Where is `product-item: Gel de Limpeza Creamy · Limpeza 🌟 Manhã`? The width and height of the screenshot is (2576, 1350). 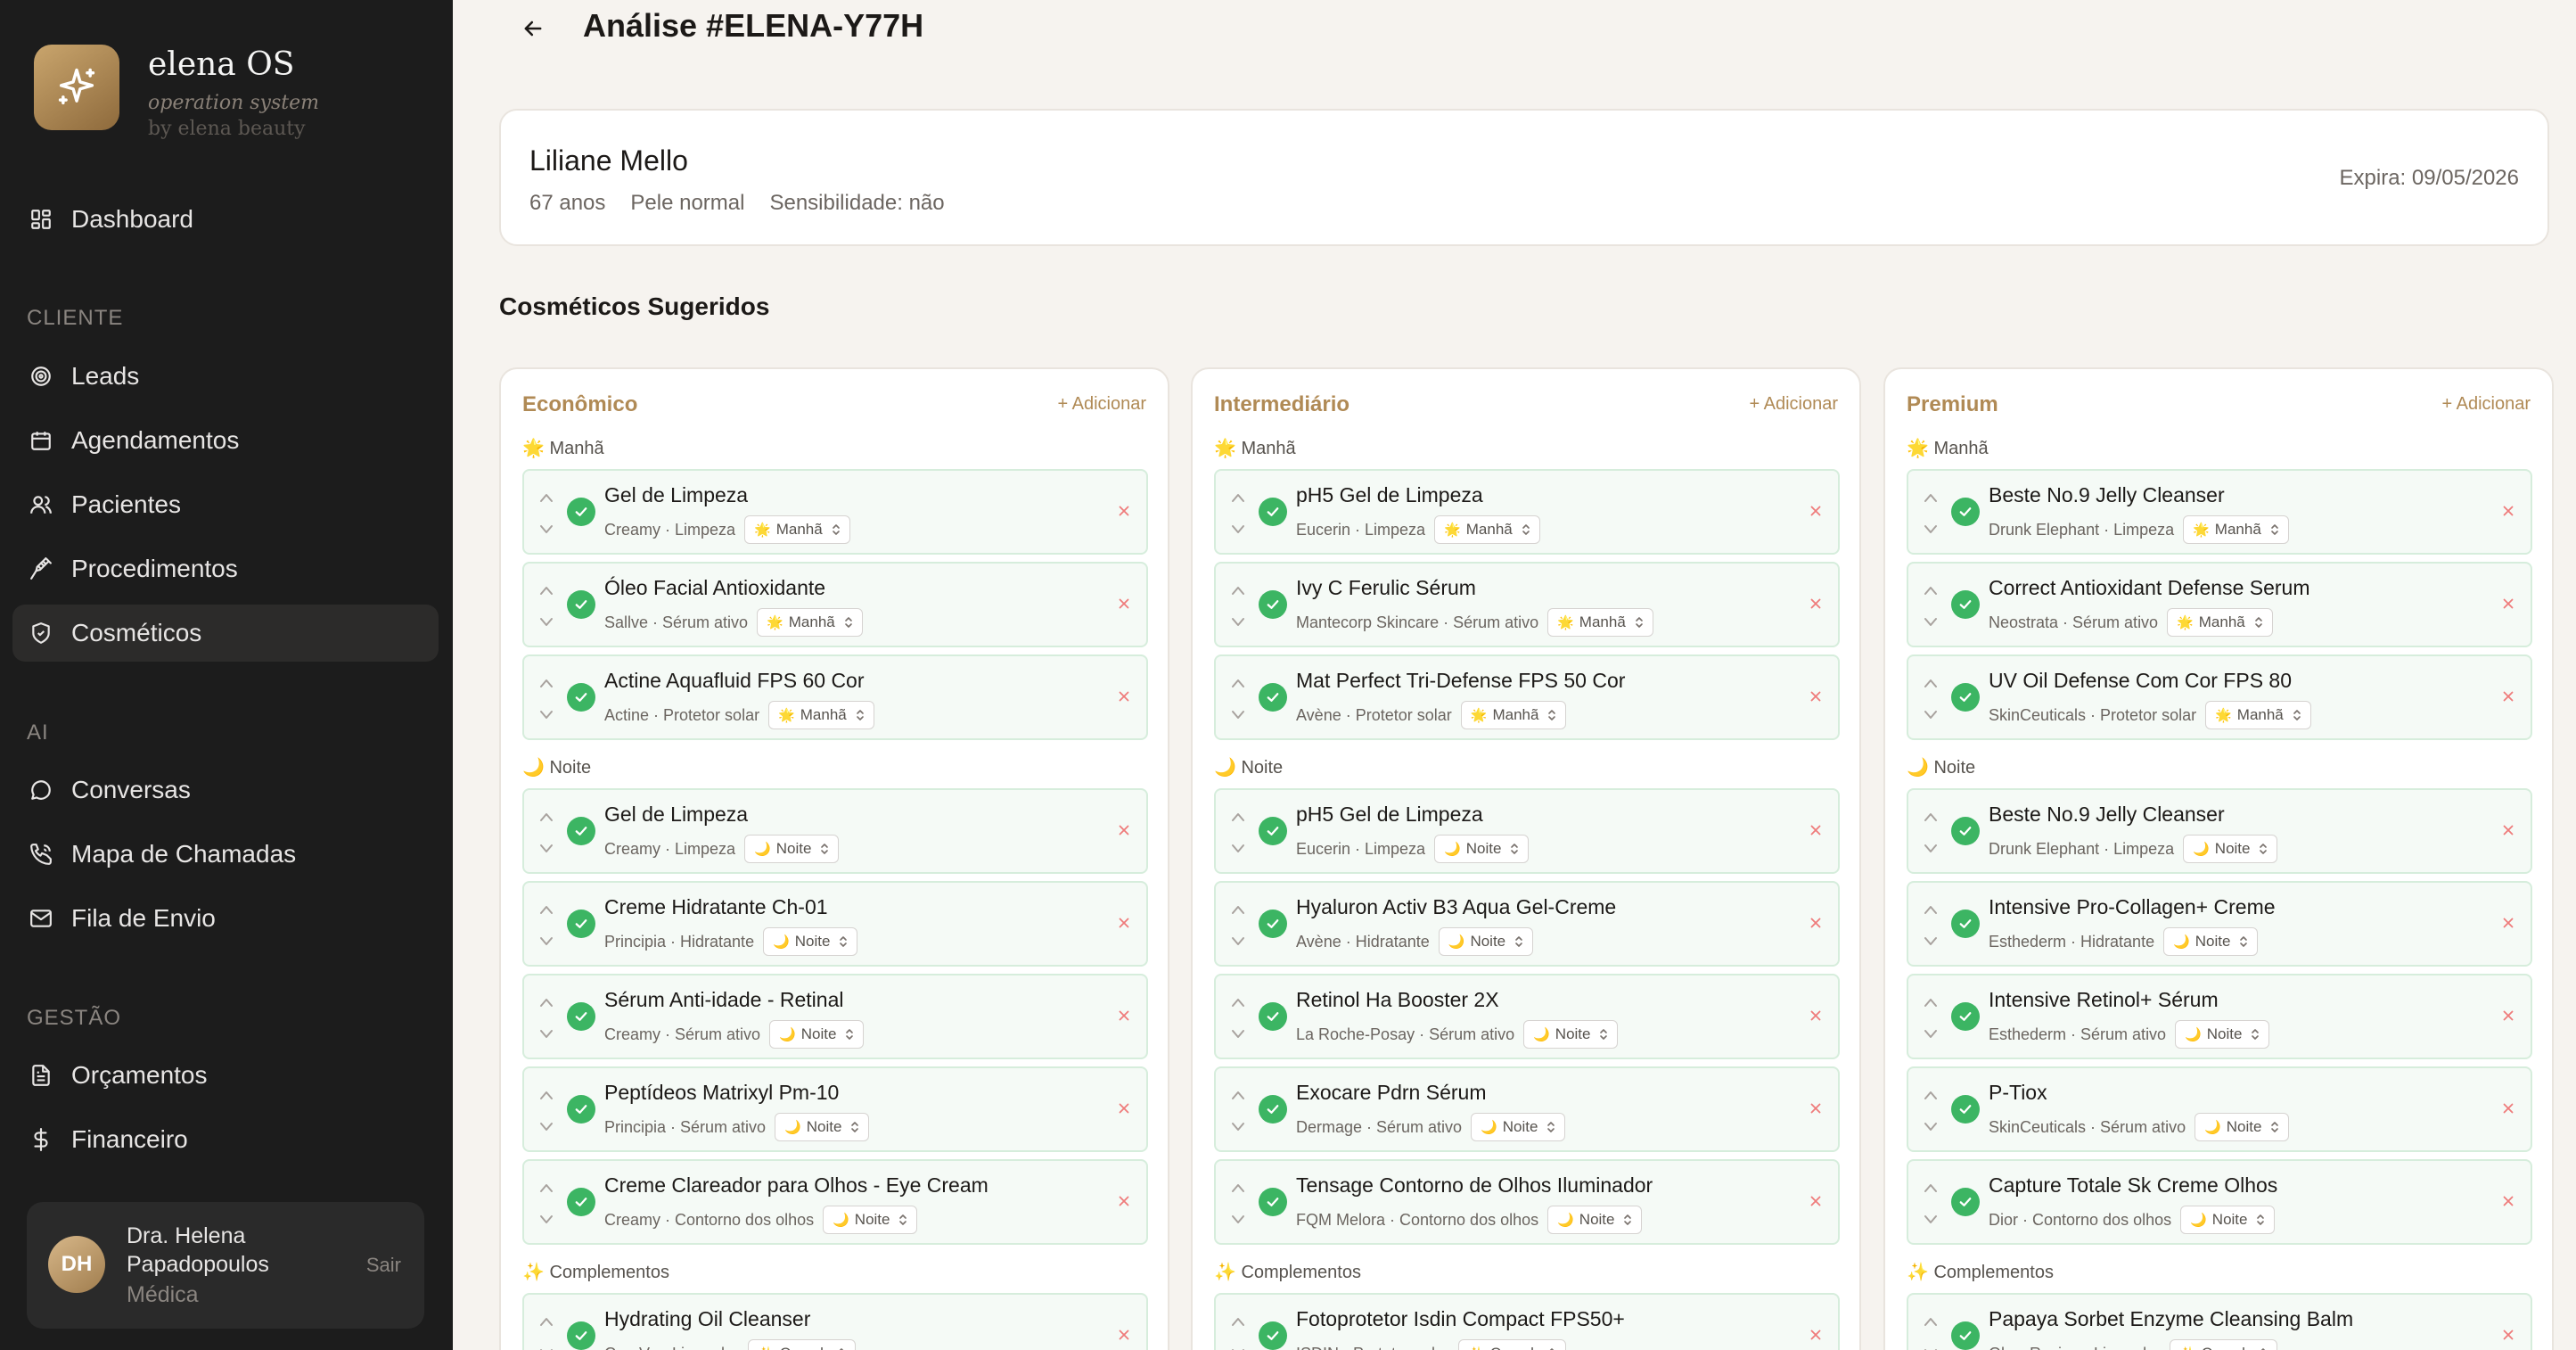 product-item: Gel de Limpeza Creamy · Limpeza 🌟 Manhã is located at coordinates (835, 512).